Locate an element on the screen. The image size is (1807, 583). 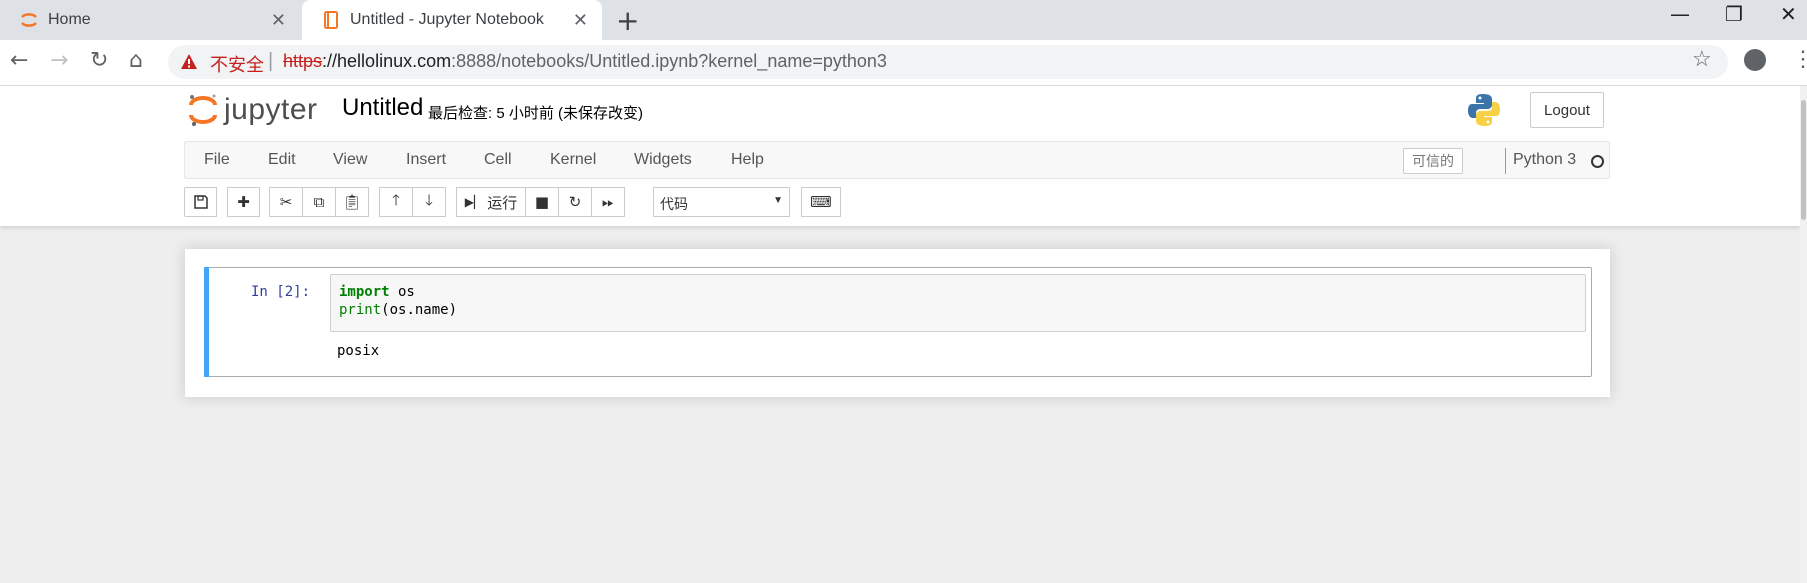
run-label: 运行 is located at coordinates (502, 203).